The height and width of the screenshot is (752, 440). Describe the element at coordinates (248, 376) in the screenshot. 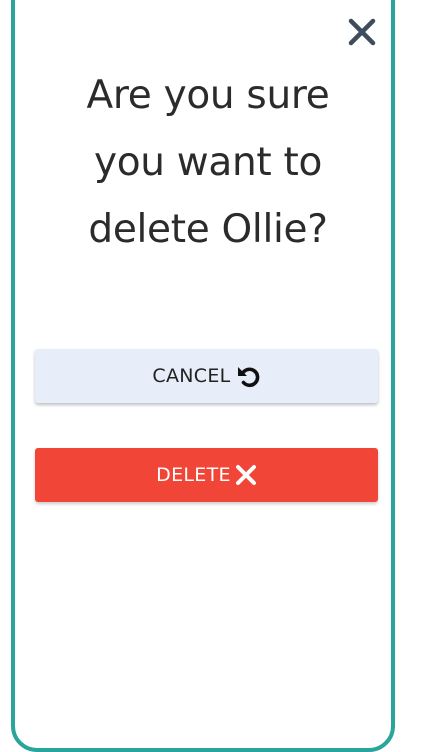

I see `undo-icon` at that location.